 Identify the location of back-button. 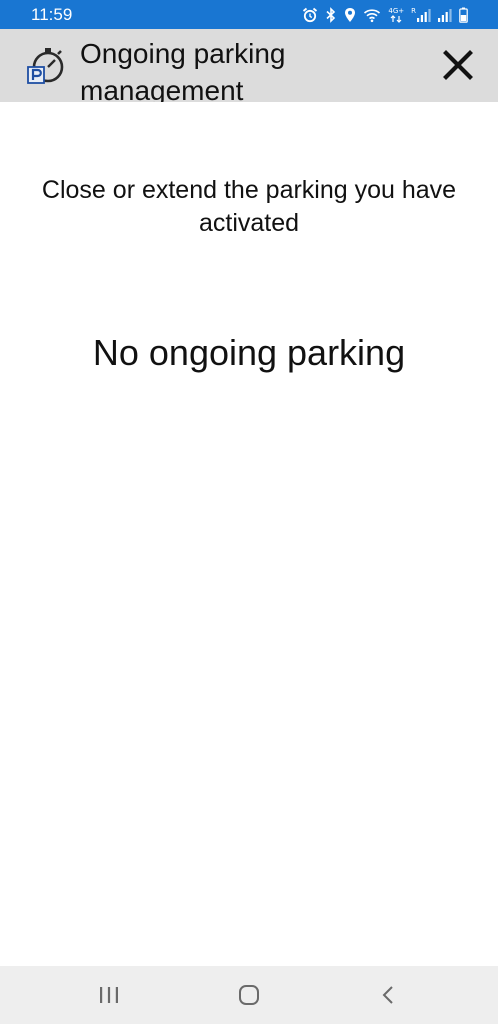
(388, 995).